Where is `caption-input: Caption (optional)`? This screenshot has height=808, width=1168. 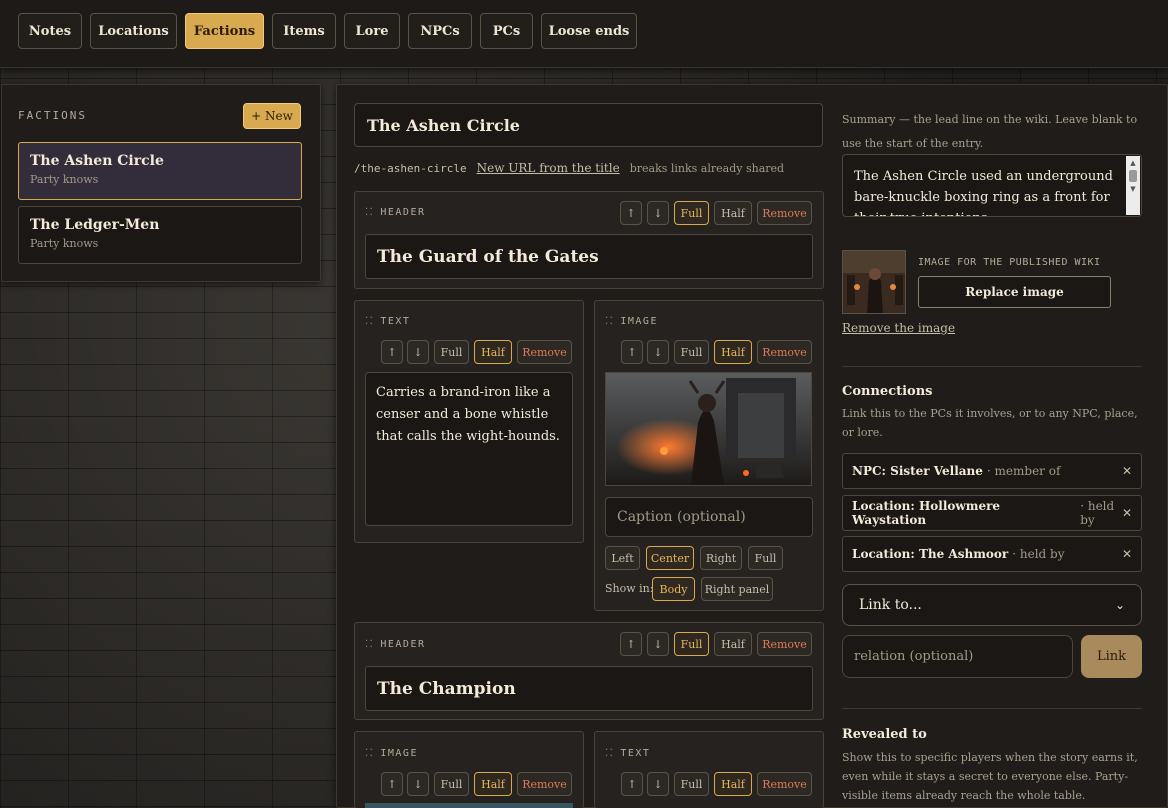 caption-input: Caption (optional) is located at coordinates (709, 517).